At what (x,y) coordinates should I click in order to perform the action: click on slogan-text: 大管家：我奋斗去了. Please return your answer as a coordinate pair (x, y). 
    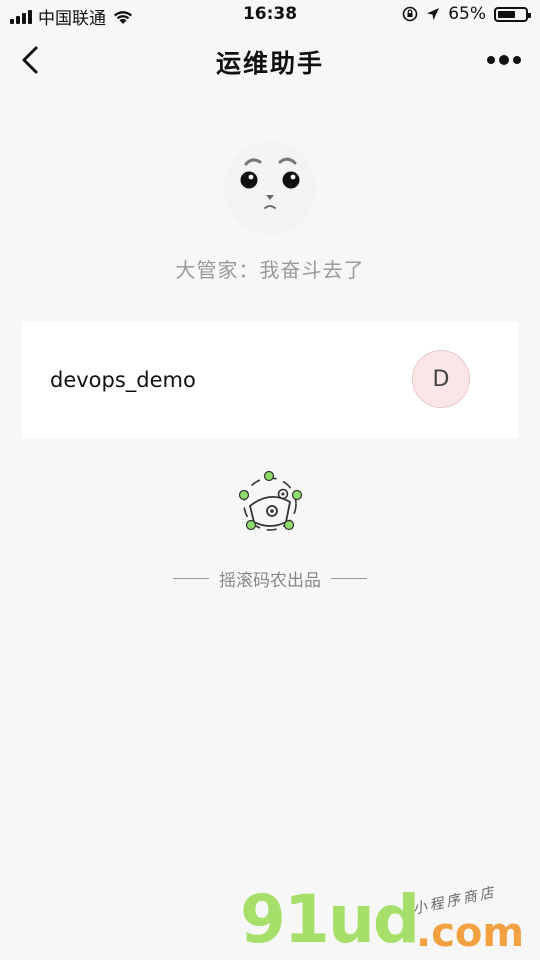
    Looking at the image, I should click on (270, 270).